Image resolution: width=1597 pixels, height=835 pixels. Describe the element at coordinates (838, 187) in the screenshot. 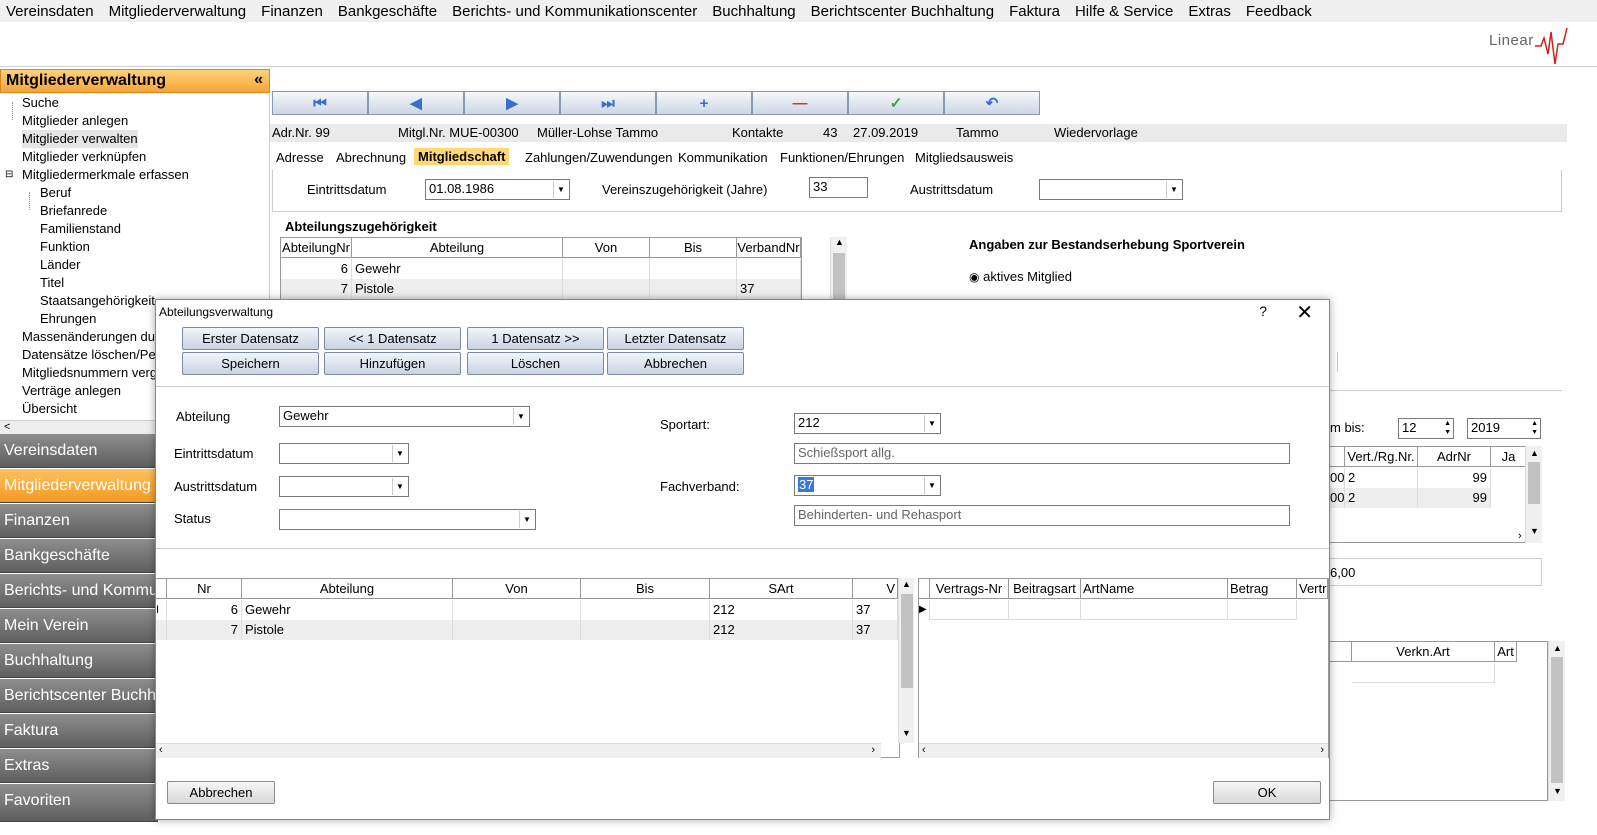

I see `zugehoerigkeit-field: 33` at that location.